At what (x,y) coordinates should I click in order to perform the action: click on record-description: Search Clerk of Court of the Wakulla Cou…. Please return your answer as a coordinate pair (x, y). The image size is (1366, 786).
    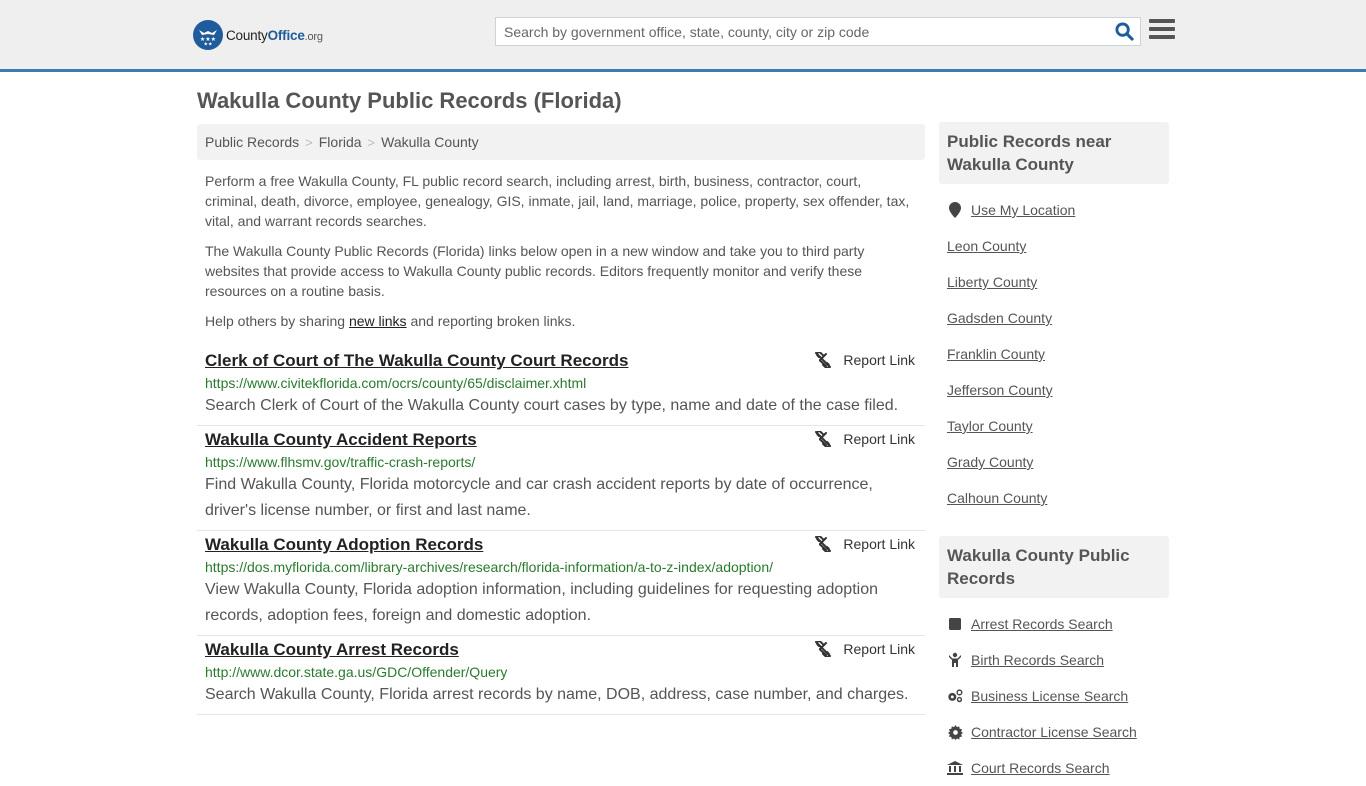
    Looking at the image, I should click on (552, 405).